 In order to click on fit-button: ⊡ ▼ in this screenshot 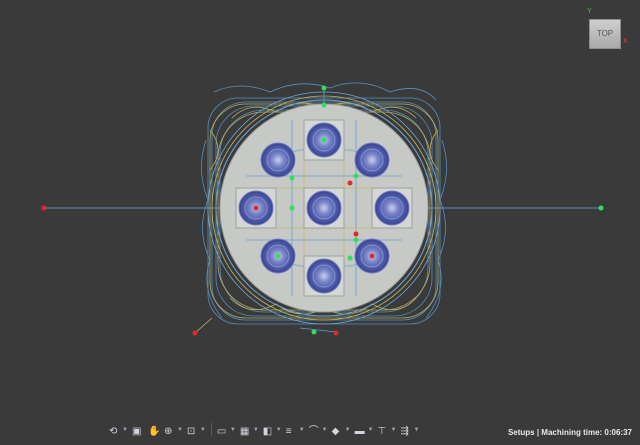, I will do `click(196, 430)`.